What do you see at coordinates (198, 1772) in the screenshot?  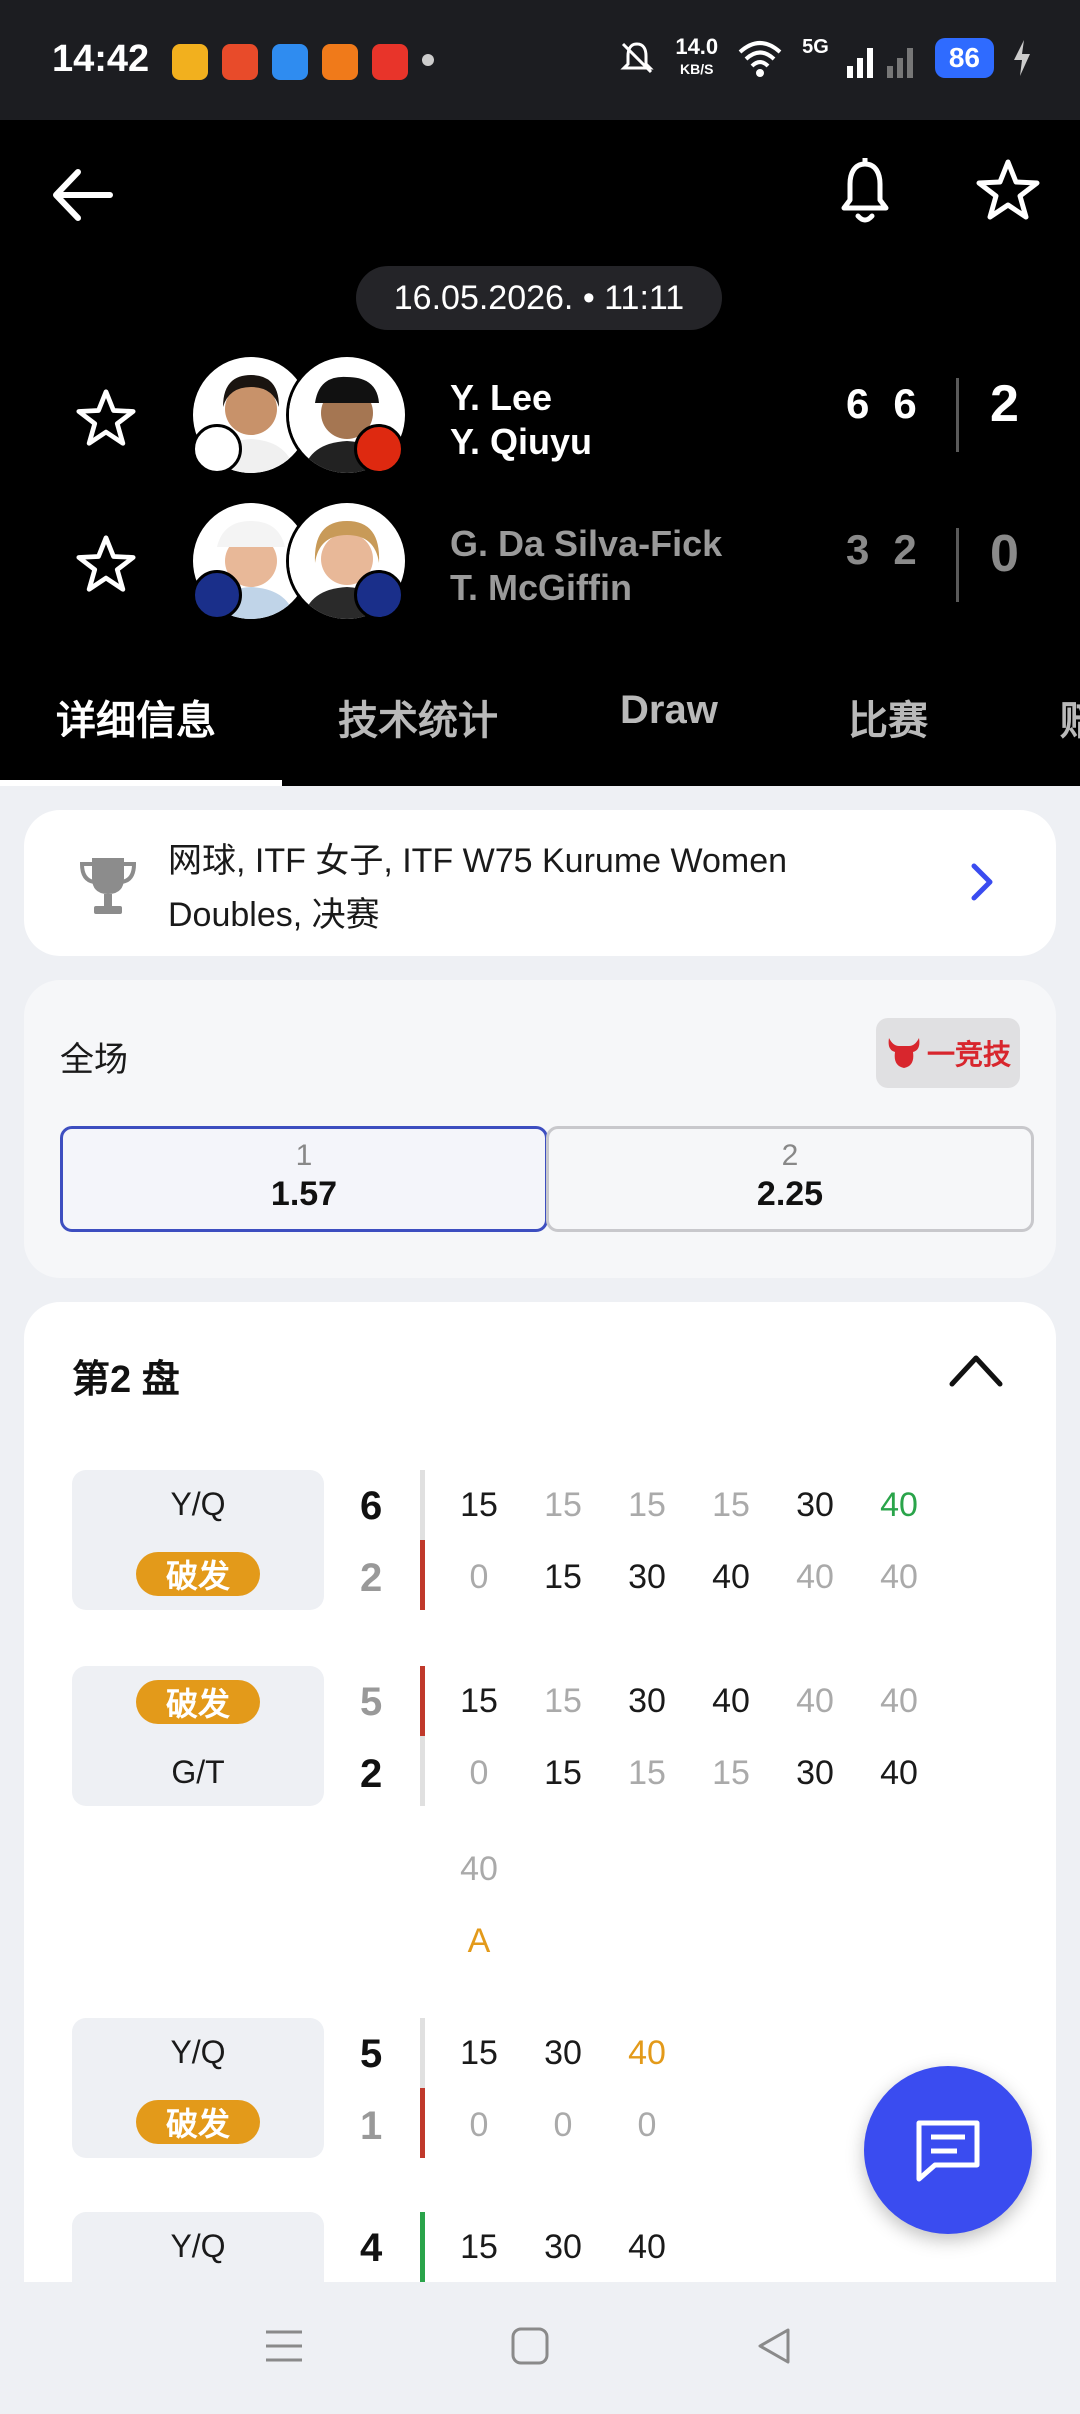 I see `game-bottom-label: G/T` at bounding box center [198, 1772].